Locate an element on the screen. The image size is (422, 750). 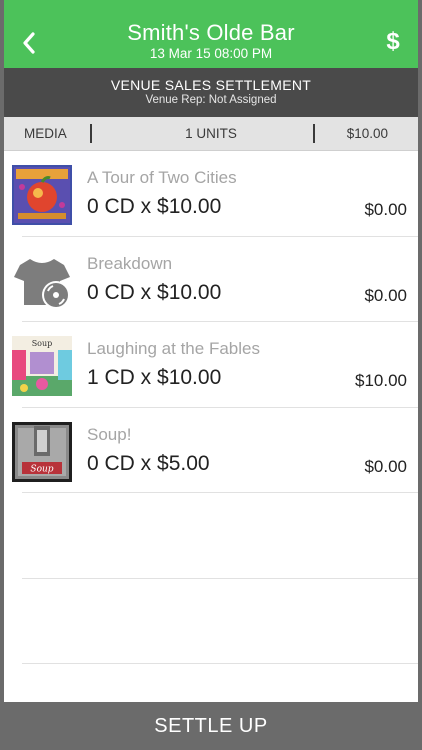
sales-total: $10.00 is located at coordinates (367, 133).